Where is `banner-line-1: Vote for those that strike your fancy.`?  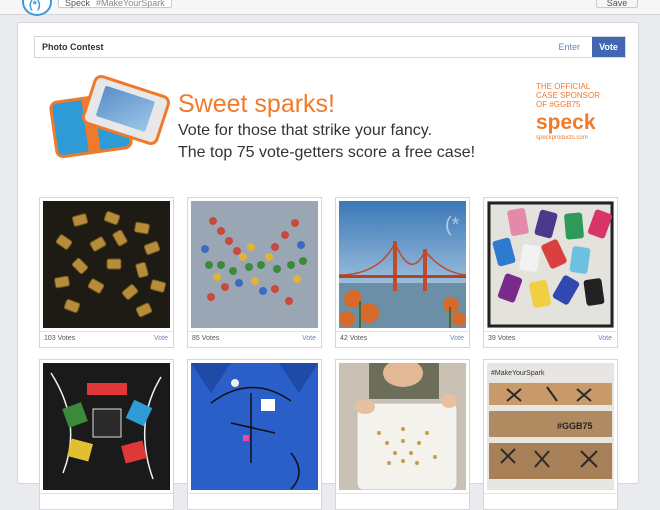
banner-line-1: Vote for those that strike your fancy. is located at coordinates (305, 130).